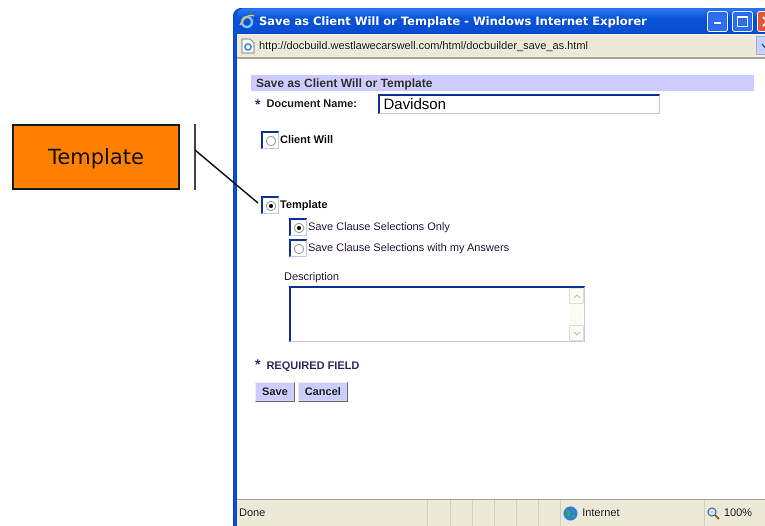 The image size is (765, 526). What do you see at coordinates (307, 140) in the screenshot?
I see `radio-label: Client Will` at bounding box center [307, 140].